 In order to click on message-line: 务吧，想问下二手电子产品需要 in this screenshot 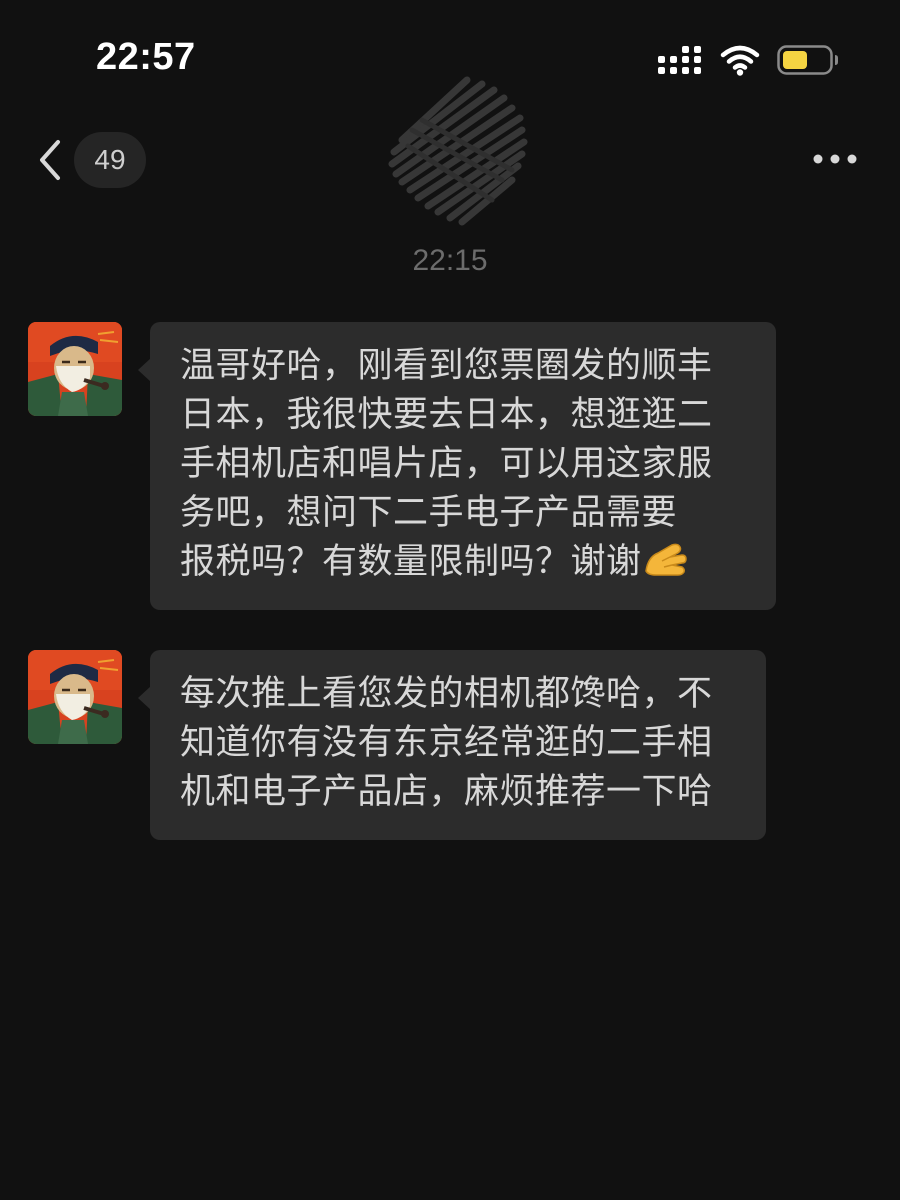, I will do `click(429, 513)`.